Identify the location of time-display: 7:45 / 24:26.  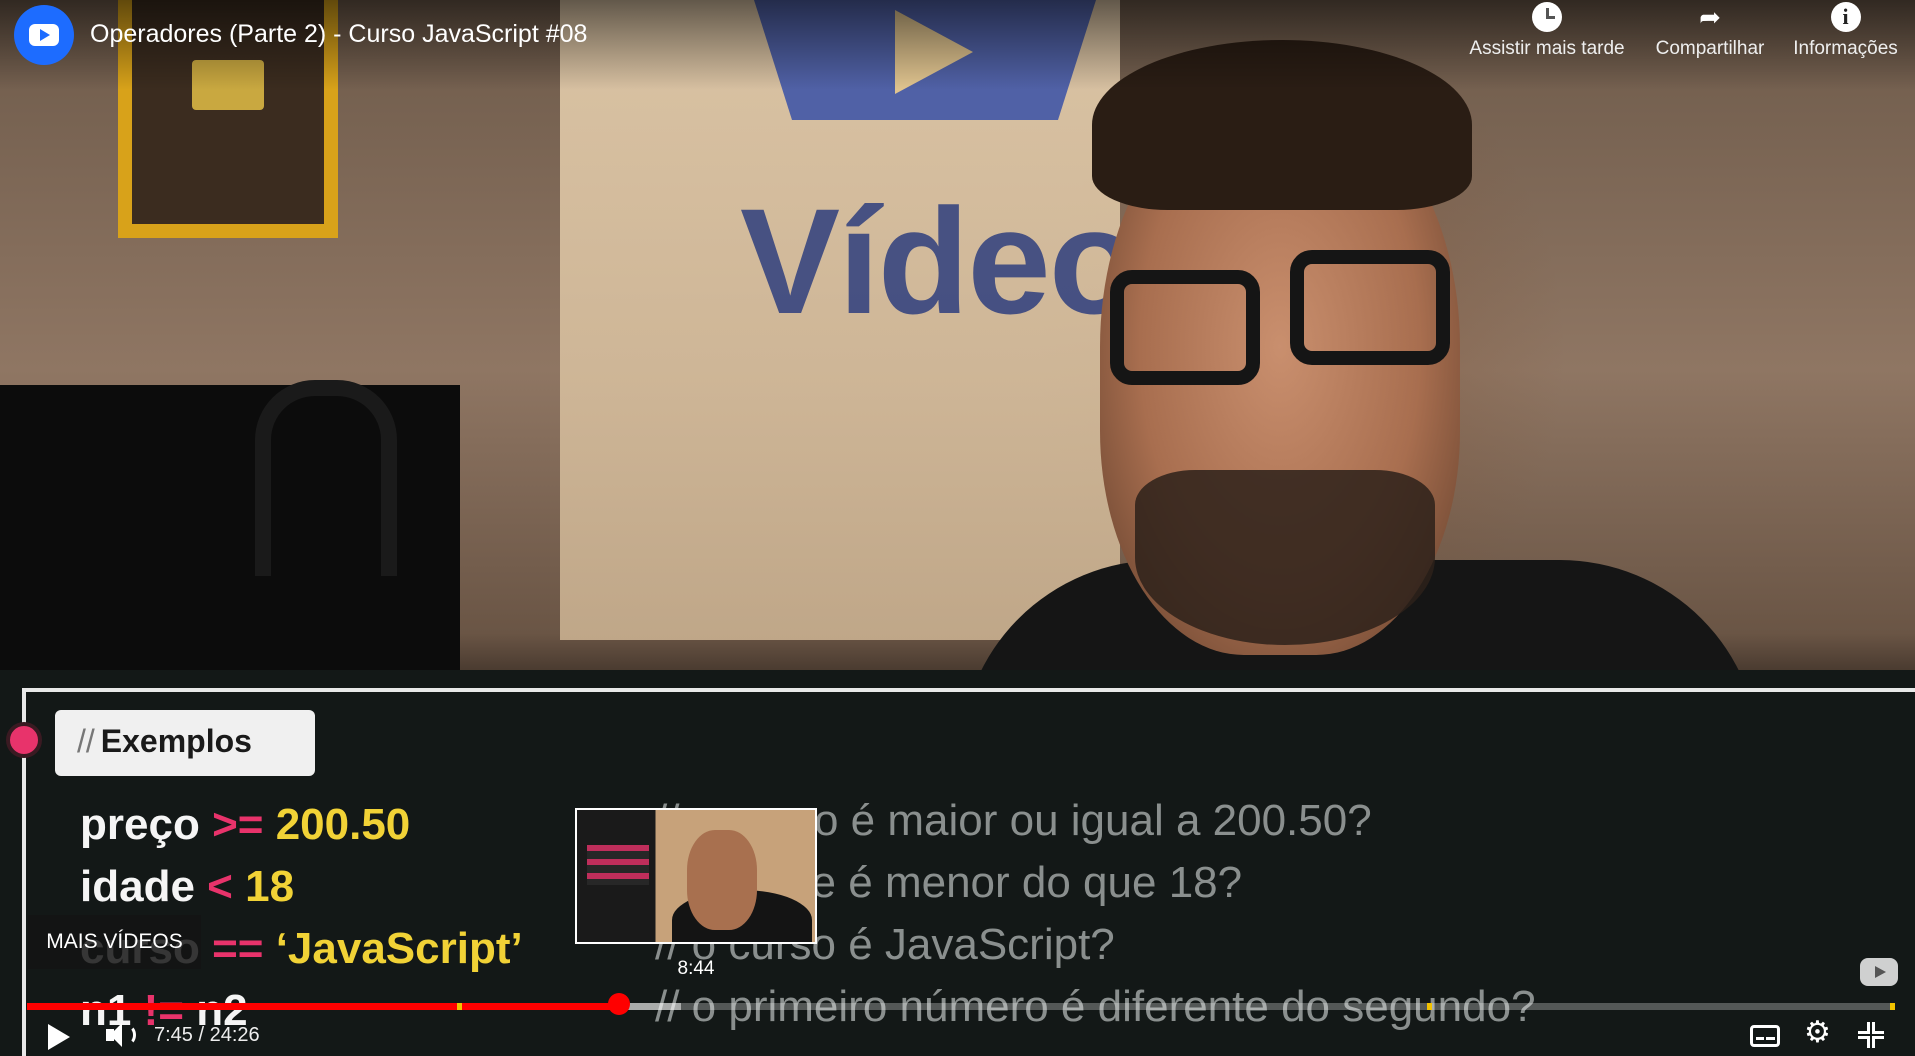
(207, 1035).